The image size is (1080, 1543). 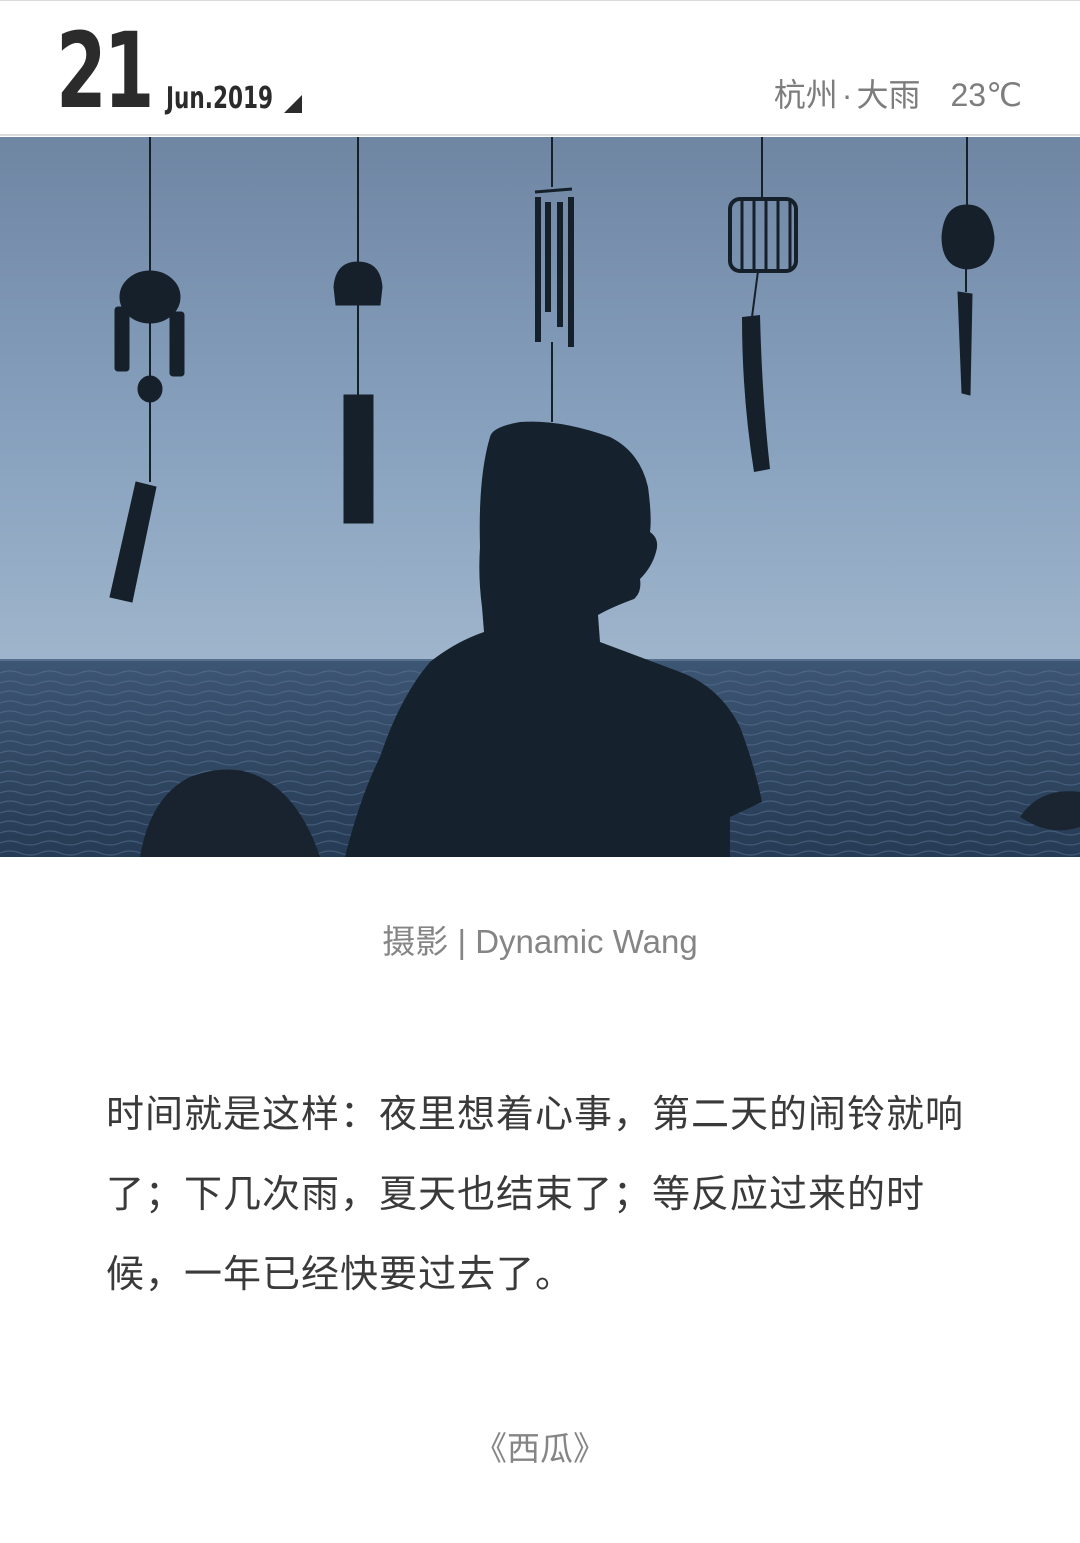 I want to click on date-header: 21 Jun.2019 杭州 · 大雨 23℃, so click(x=540, y=68).